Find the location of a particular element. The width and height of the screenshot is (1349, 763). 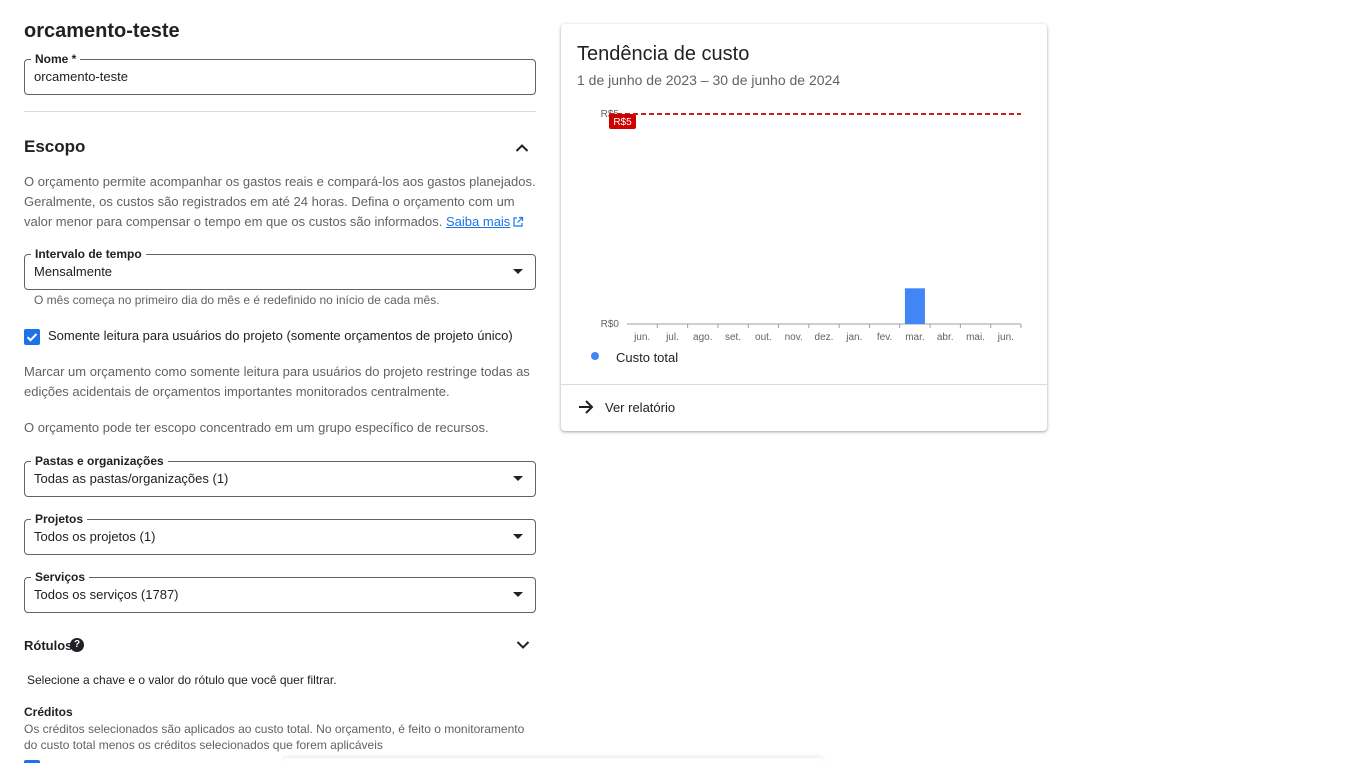

labels-heading: Rótulos is located at coordinates (48, 645).